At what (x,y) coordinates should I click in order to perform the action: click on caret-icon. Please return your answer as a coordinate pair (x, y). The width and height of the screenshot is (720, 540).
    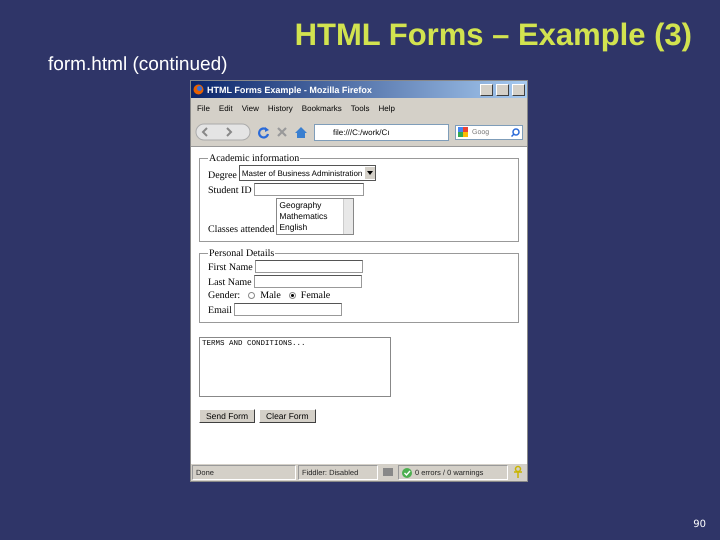
    Looking at the image, I should click on (370, 173).